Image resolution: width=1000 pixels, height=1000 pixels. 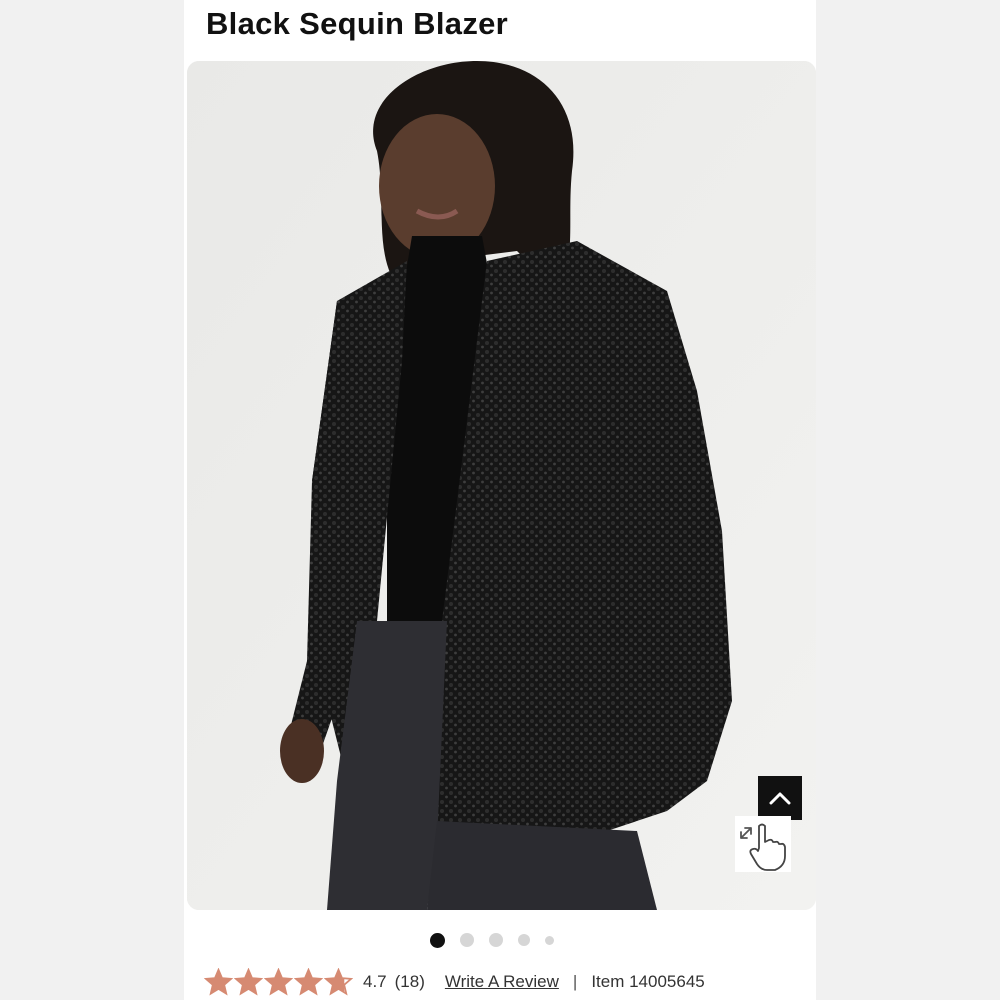 I want to click on zoom-button, so click(x=763, y=844).